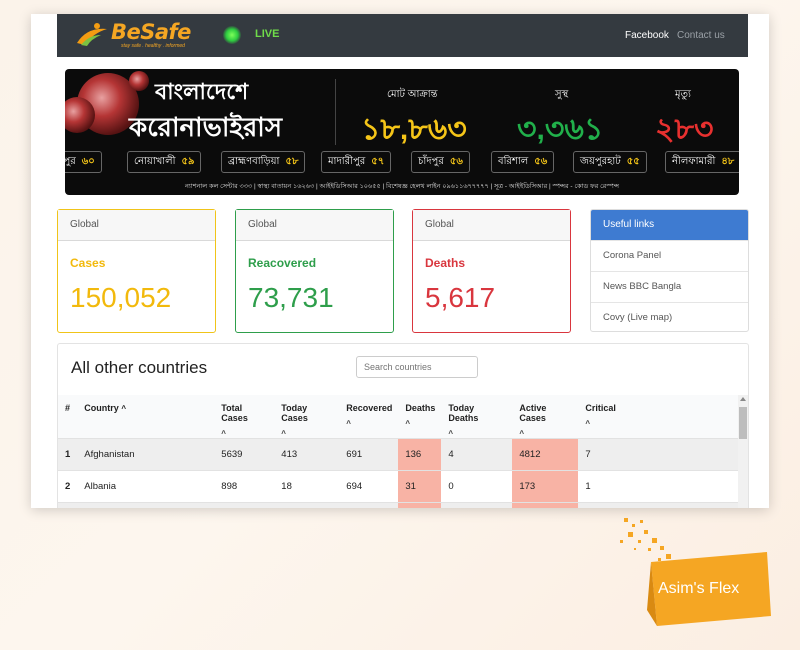 Image resolution: width=800 pixels, height=650 pixels. I want to click on table-scrollbar, so click(743, 451).